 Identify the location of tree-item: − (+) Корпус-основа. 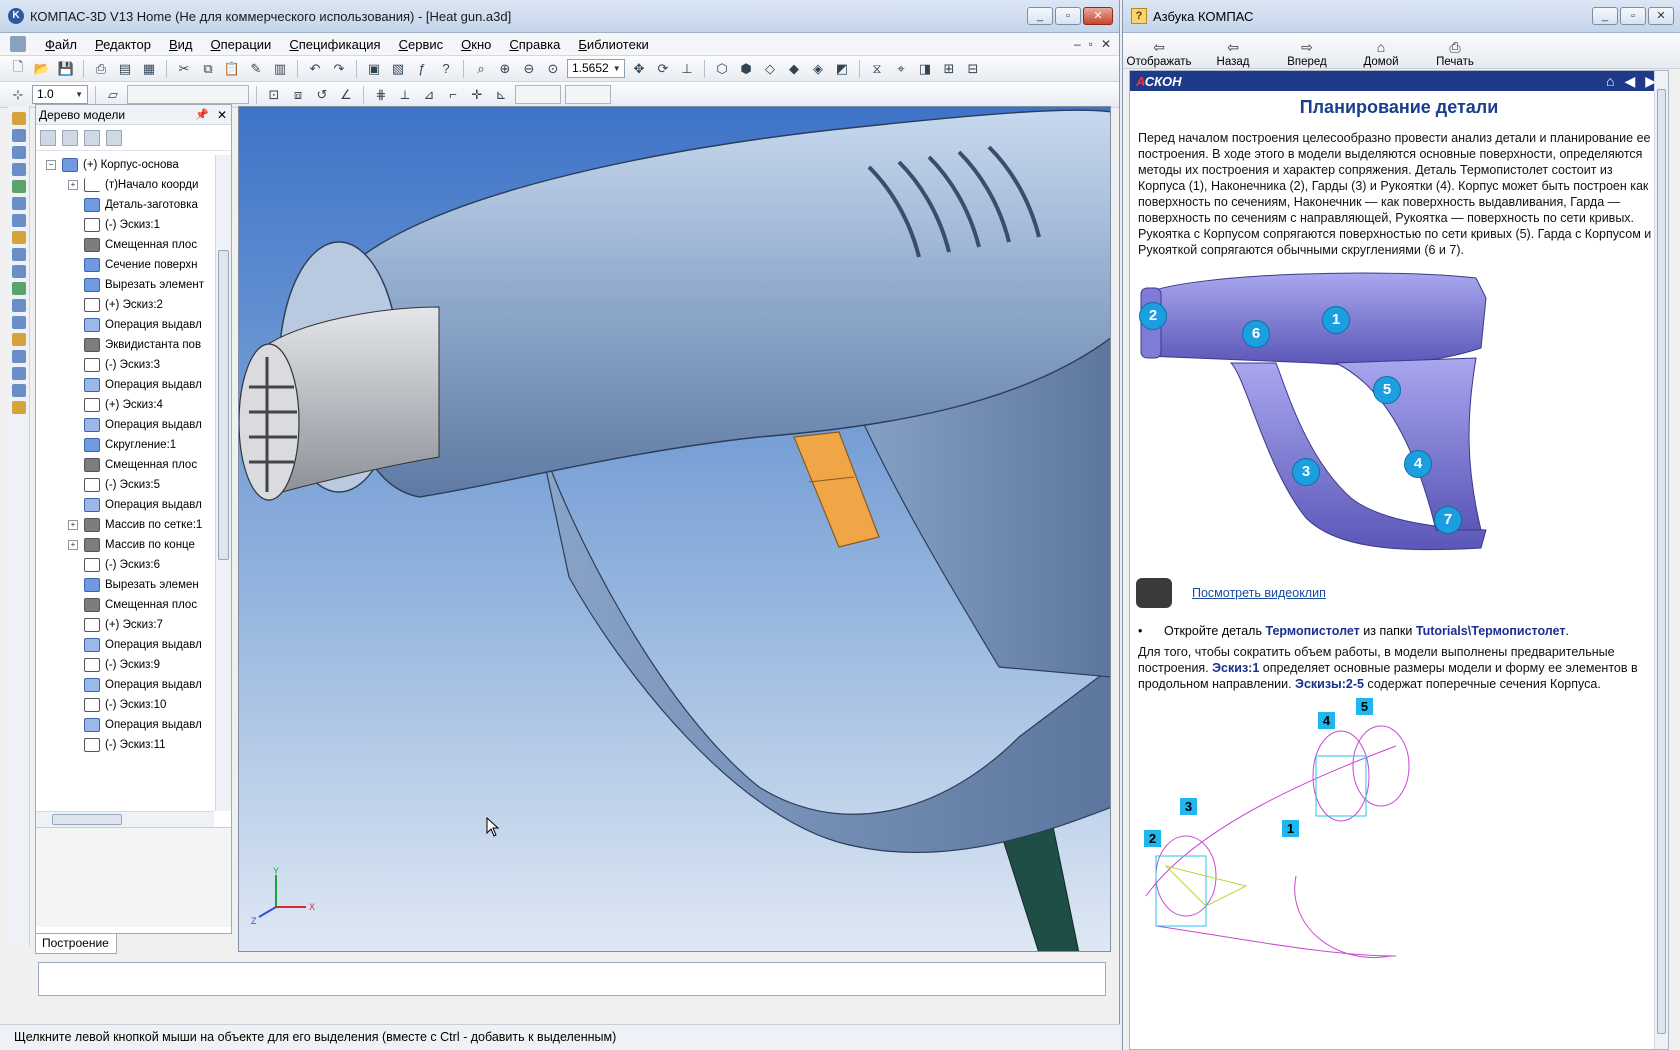
(125, 165).